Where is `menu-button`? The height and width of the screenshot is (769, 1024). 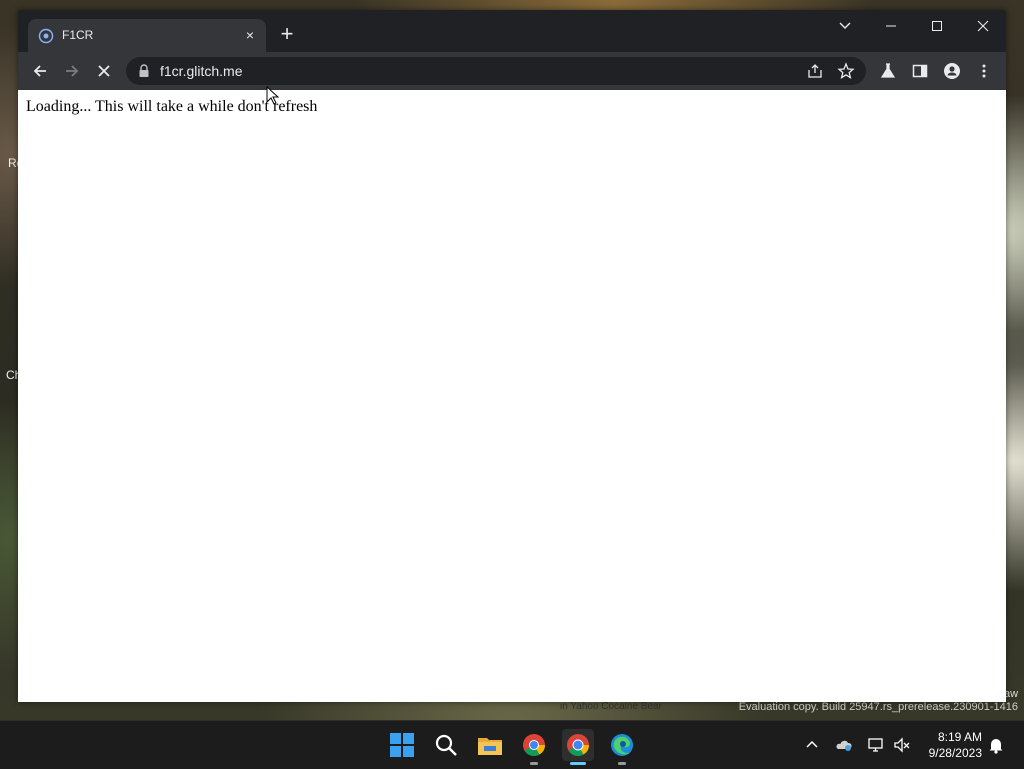 menu-button is located at coordinates (984, 71).